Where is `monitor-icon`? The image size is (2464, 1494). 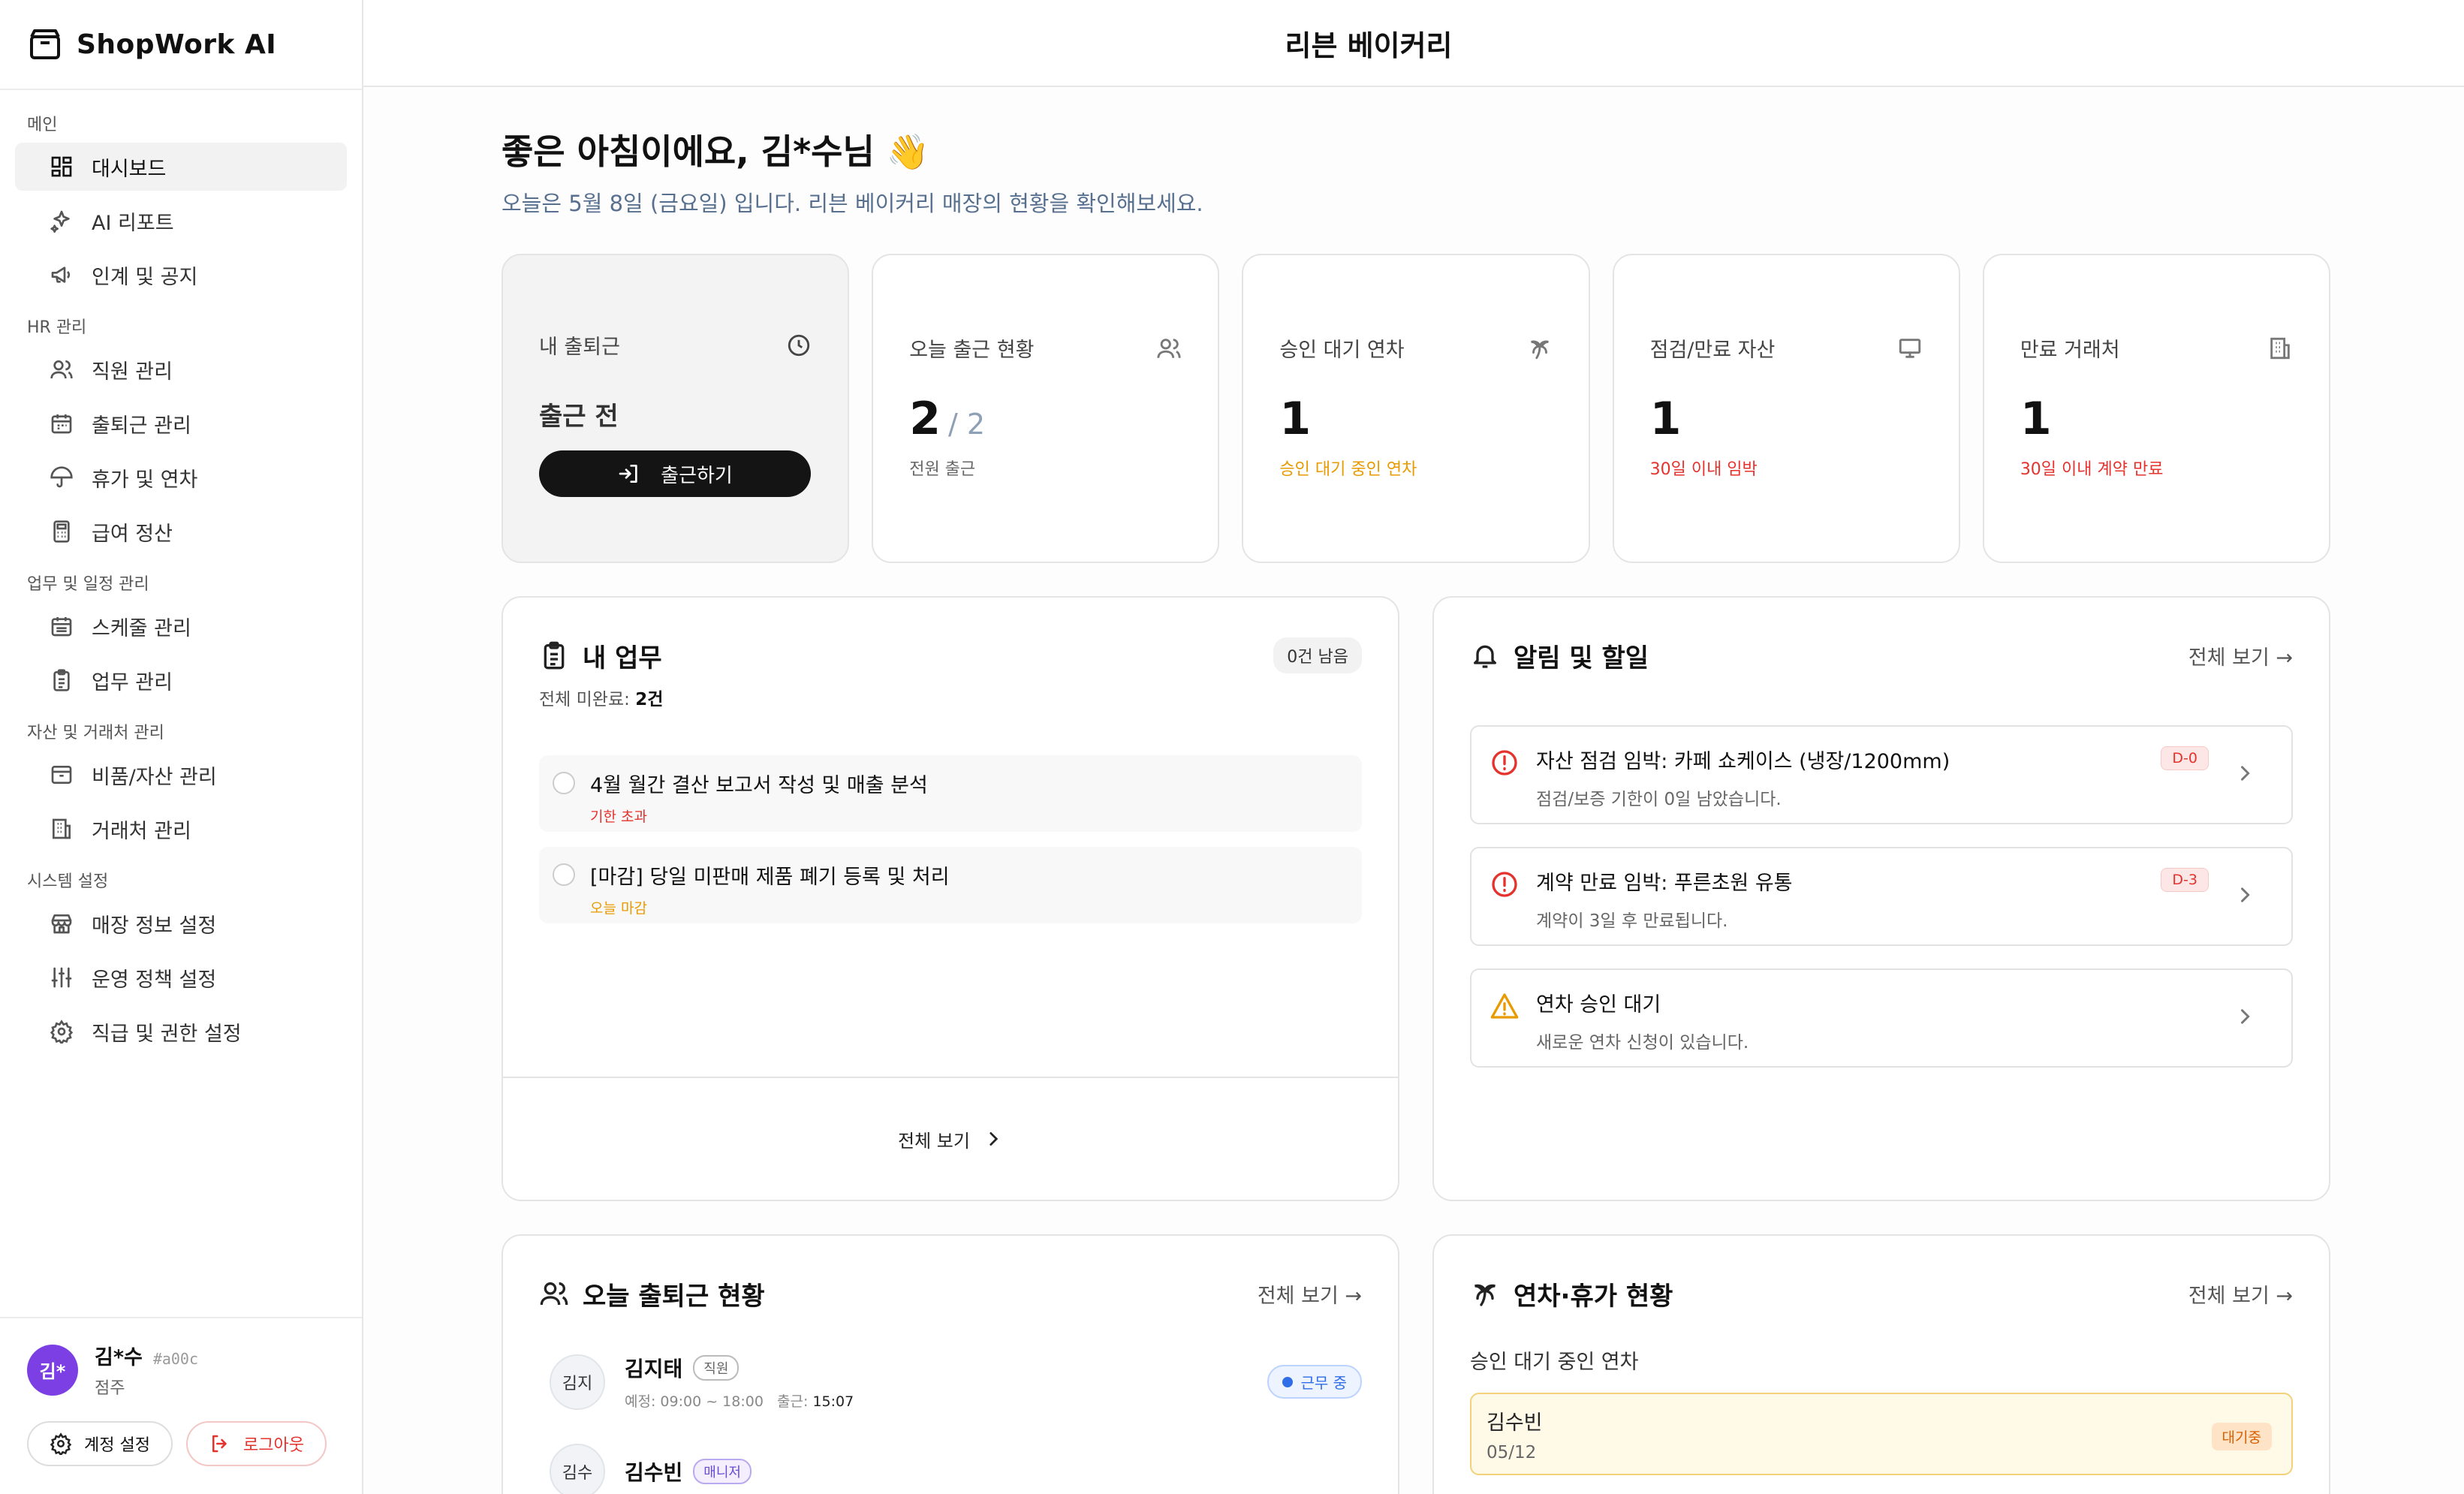
monitor-icon is located at coordinates (1909, 348).